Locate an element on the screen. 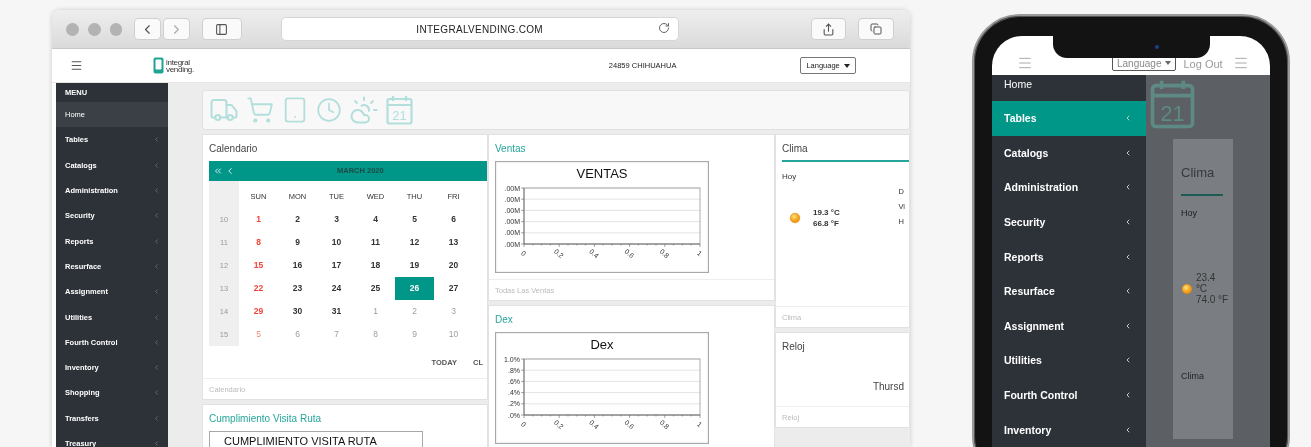 This screenshot has height=447, width=1311. temperature-text: 74.0 °F is located at coordinates (1212, 299).